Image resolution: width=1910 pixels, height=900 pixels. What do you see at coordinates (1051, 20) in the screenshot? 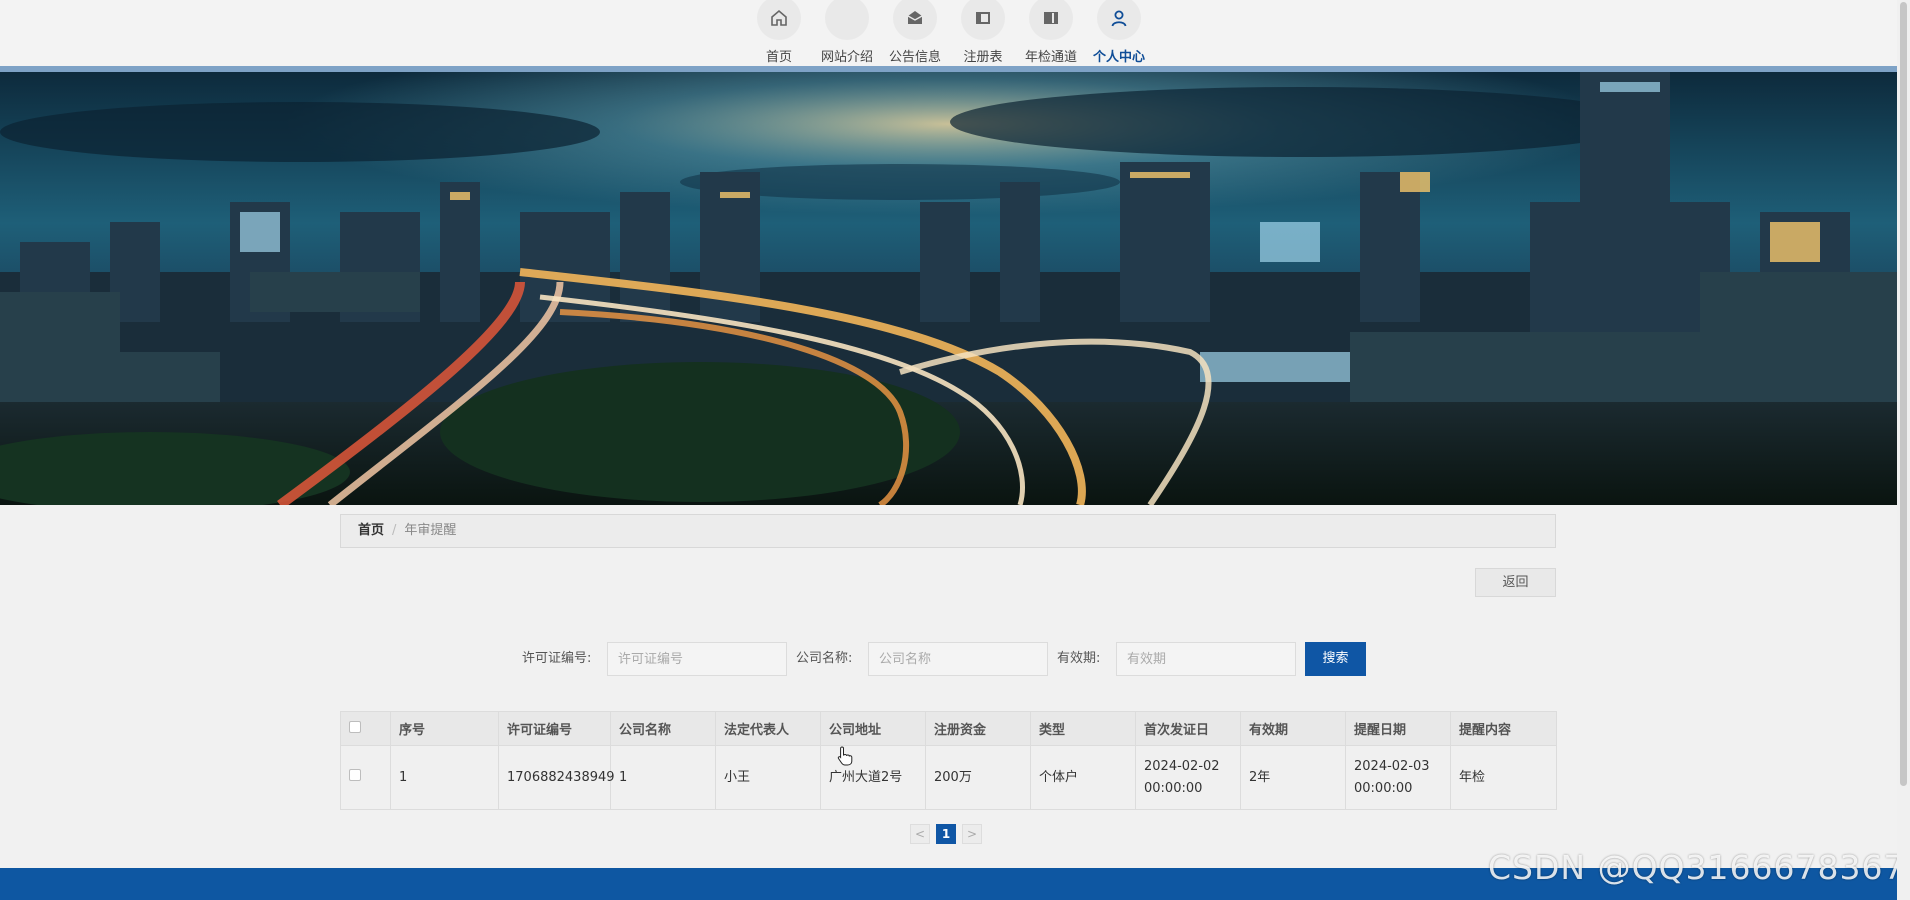
I see `book-icon` at bounding box center [1051, 20].